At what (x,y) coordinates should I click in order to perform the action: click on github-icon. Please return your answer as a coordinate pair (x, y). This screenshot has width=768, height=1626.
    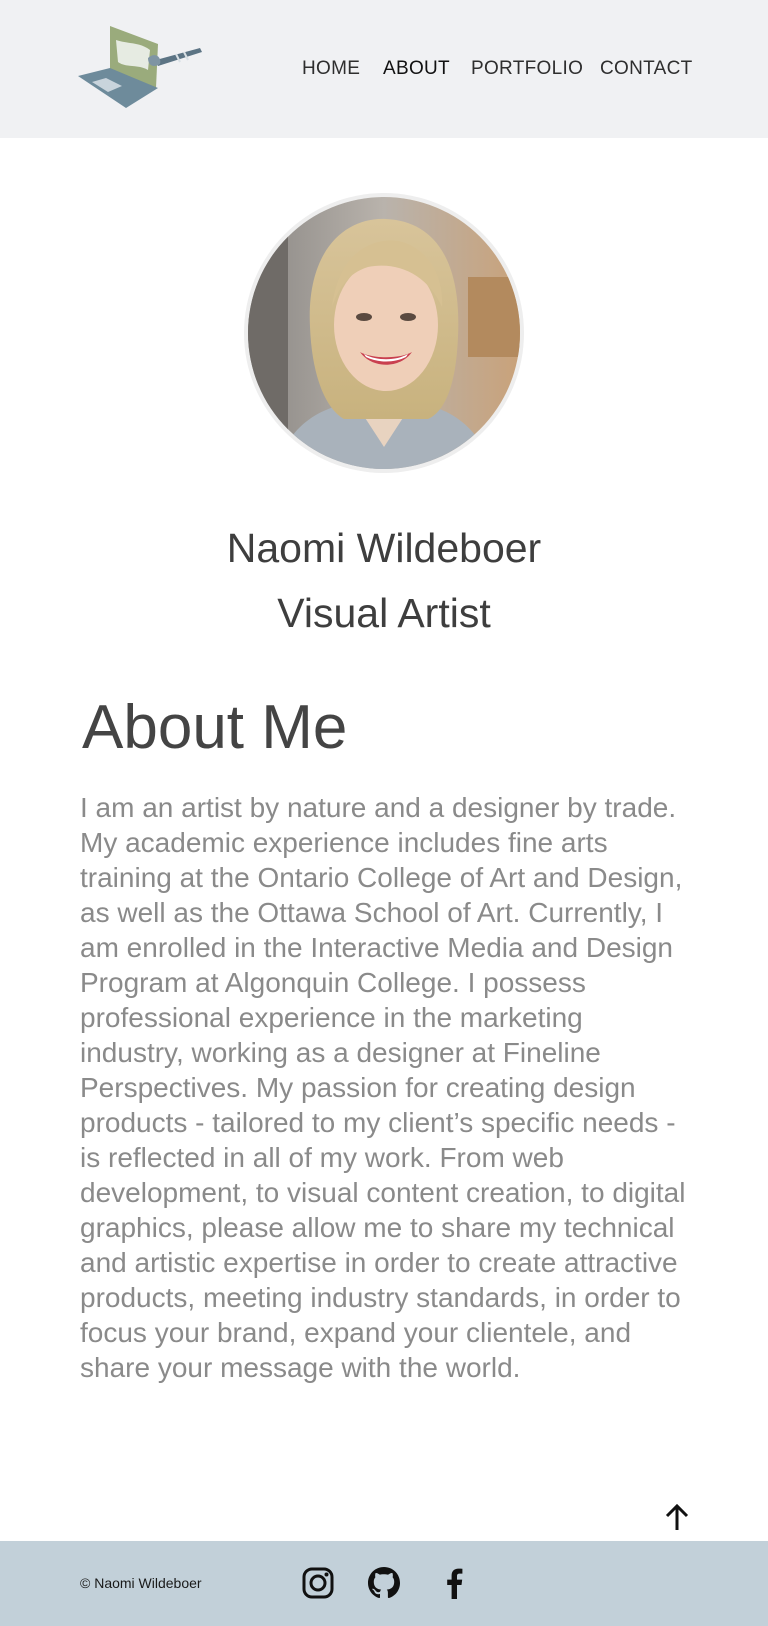
    Looking at the image, I should click on (384, 1583).